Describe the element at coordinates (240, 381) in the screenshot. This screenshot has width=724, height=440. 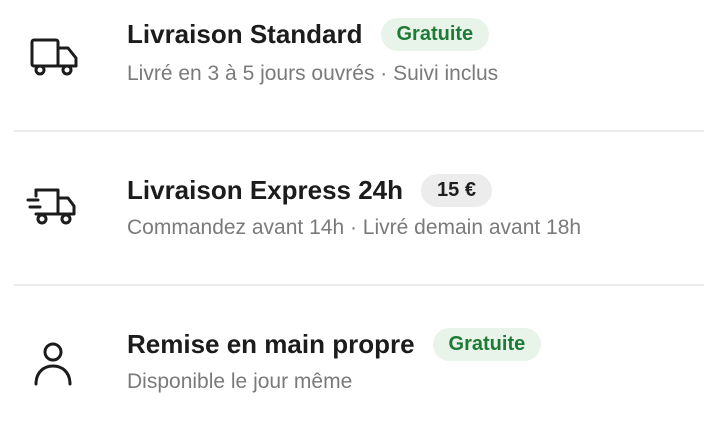
I see `option-subtitle: Disponible le jour même` at that location.